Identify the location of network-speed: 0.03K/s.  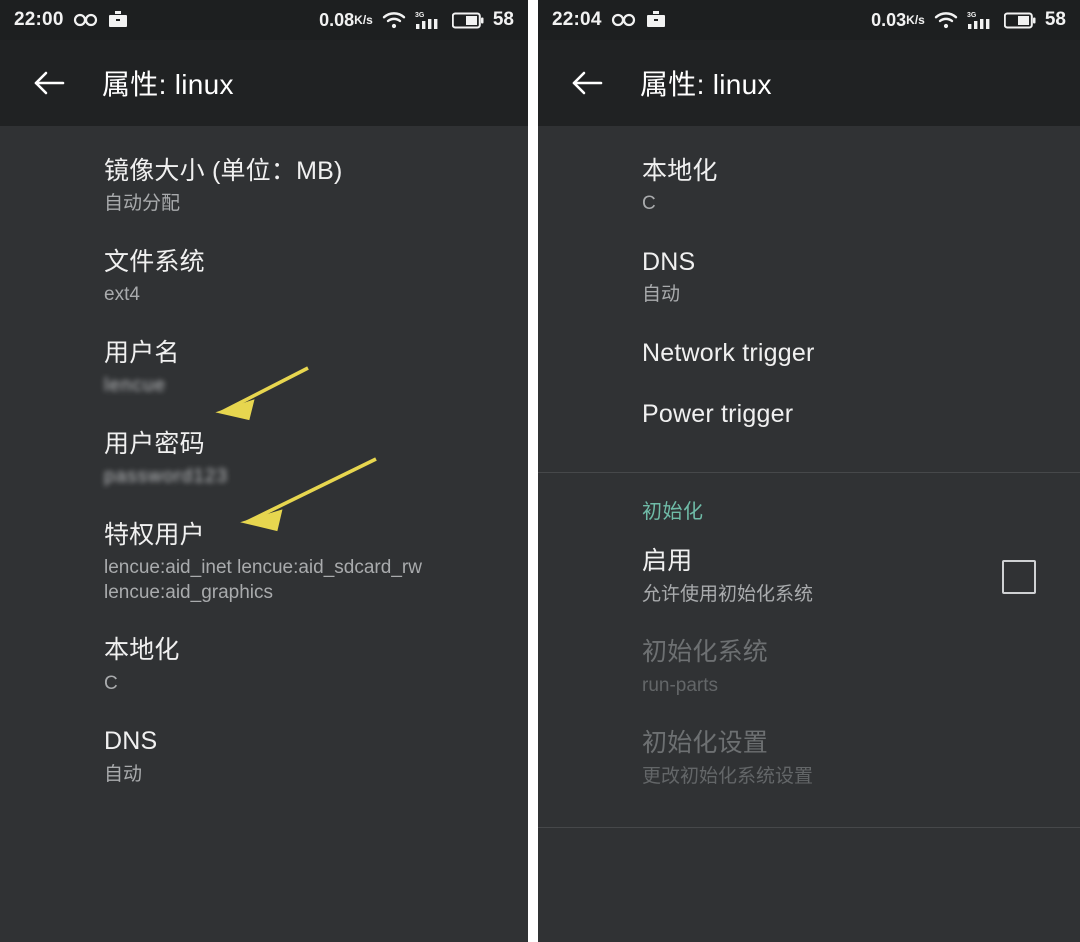
(898, 19).